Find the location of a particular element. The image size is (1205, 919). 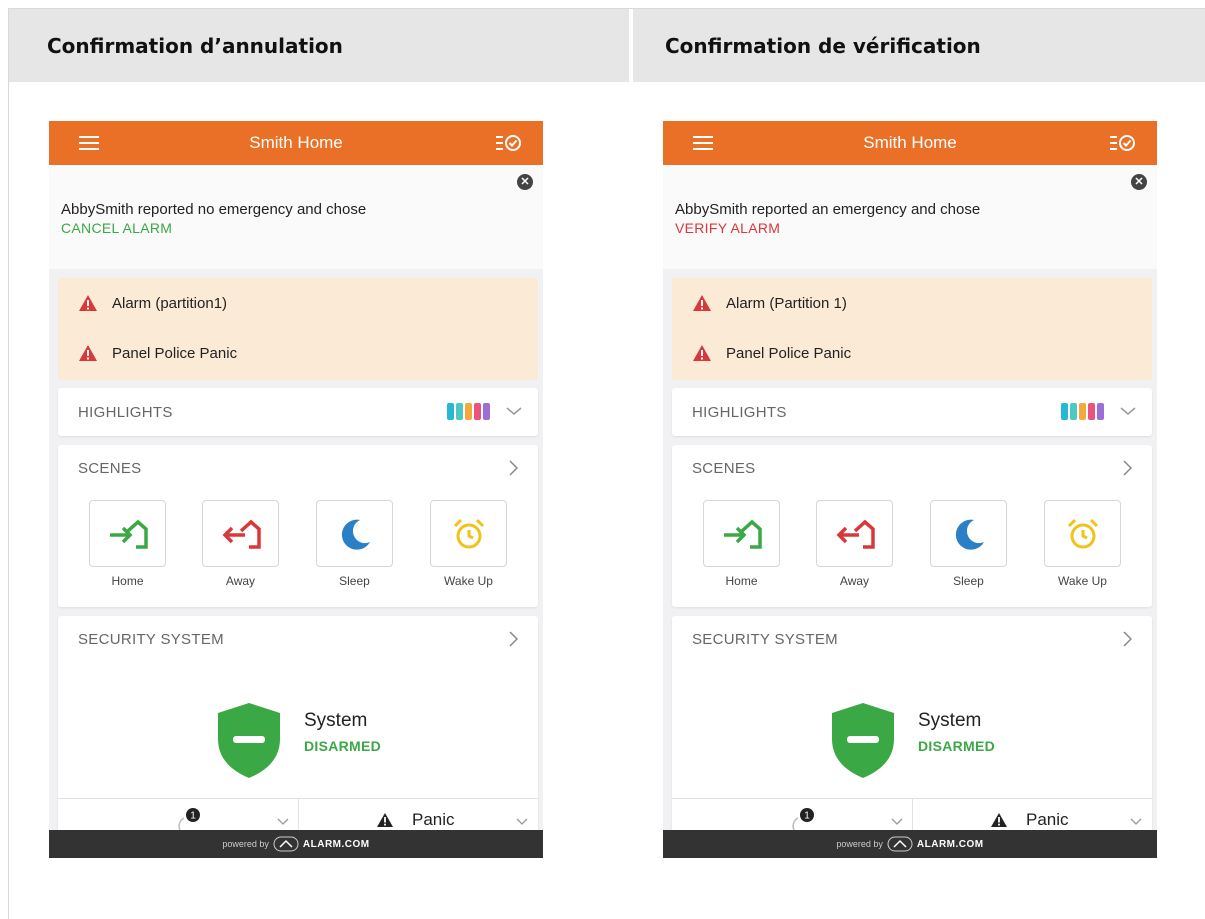

column-header-cancel: Confirmation d’annulation is located at coordinates (319, 45).